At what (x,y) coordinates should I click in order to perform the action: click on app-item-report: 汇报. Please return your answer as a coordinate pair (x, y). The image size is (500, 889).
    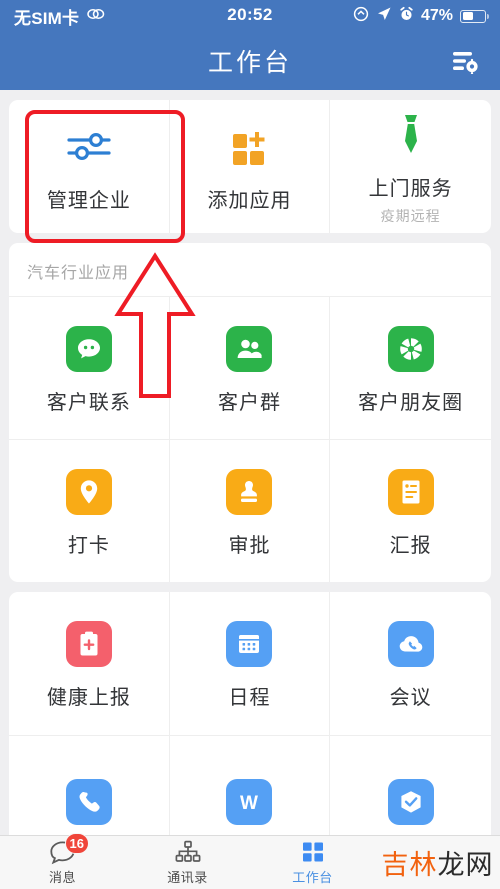
    Looking at the image, I should click on (410, 510).